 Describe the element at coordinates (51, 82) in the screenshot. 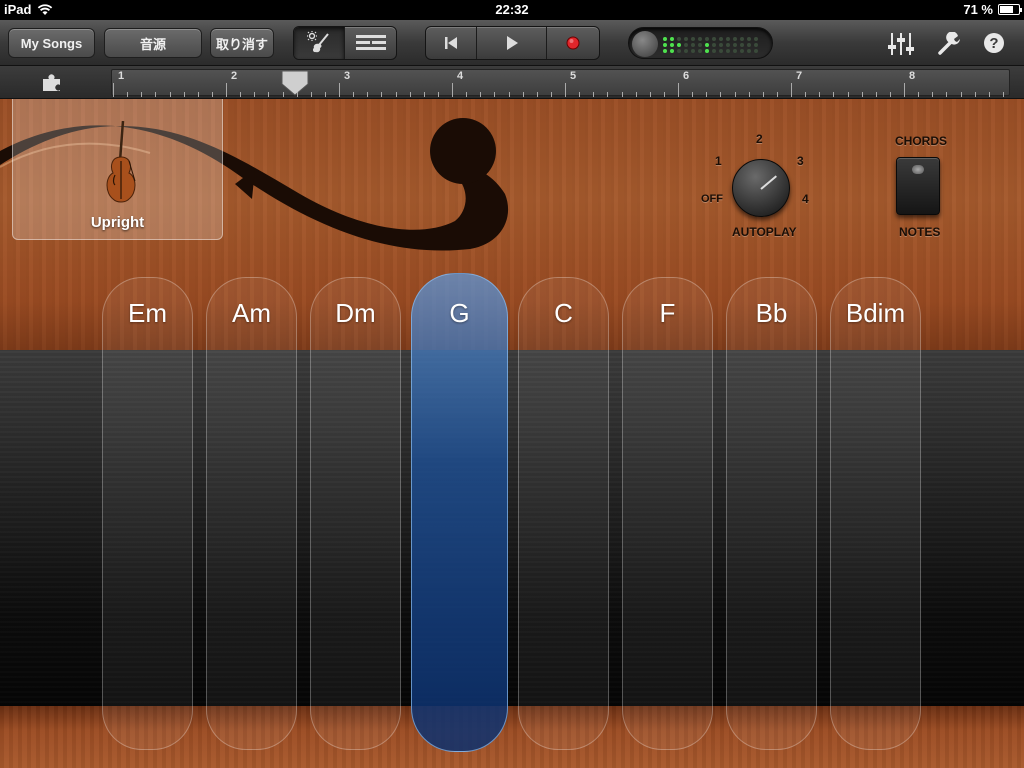

I see `puzzle-icon` at that location.